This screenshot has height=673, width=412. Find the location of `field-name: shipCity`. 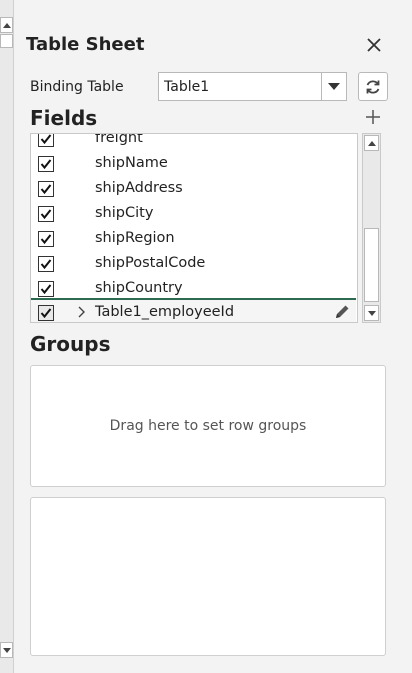

field-name: shipCity is located at coordinates (124, 213).